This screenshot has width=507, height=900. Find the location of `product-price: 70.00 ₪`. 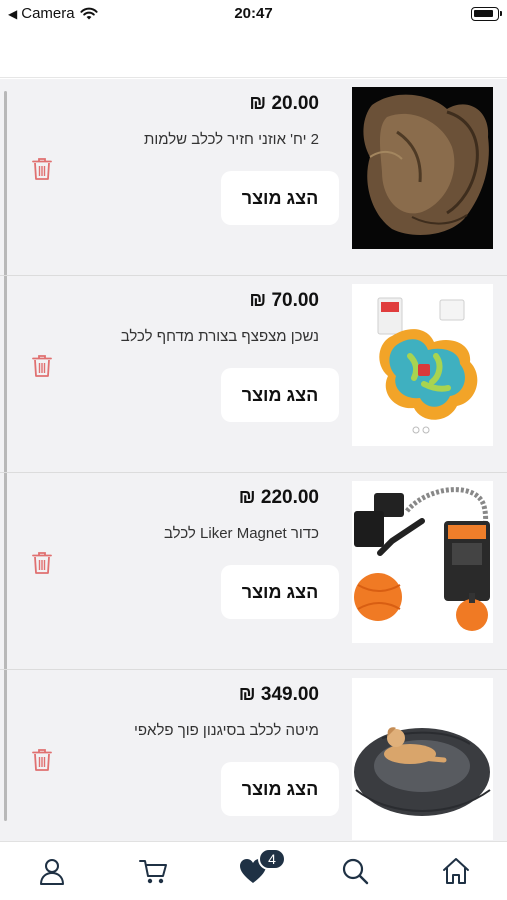

product-price: 70.00 ₪ is located at coordinates (284, 300).